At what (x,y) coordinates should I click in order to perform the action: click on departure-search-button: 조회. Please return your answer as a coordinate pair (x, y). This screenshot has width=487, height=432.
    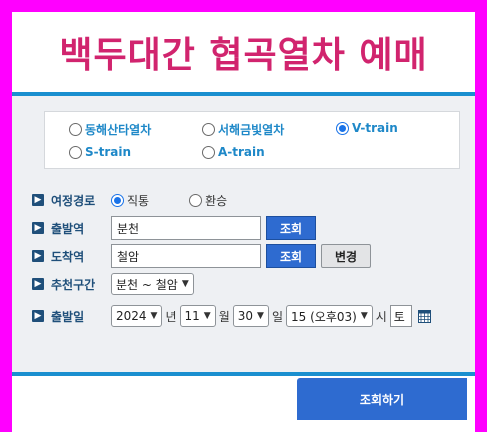
    Looking at the image, I should click on (291, 228).